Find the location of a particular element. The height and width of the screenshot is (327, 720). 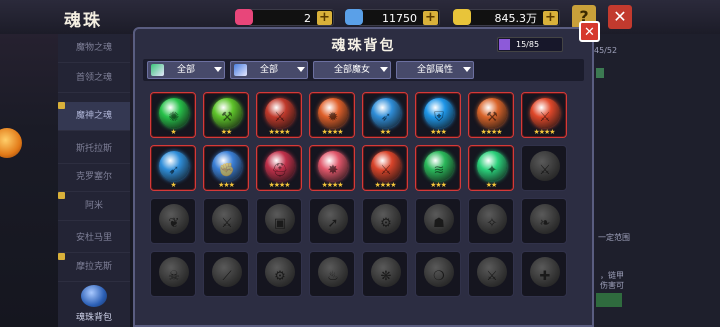

sidebar-item-demon: 魔神之魂 is located at coordinates (94, 116).